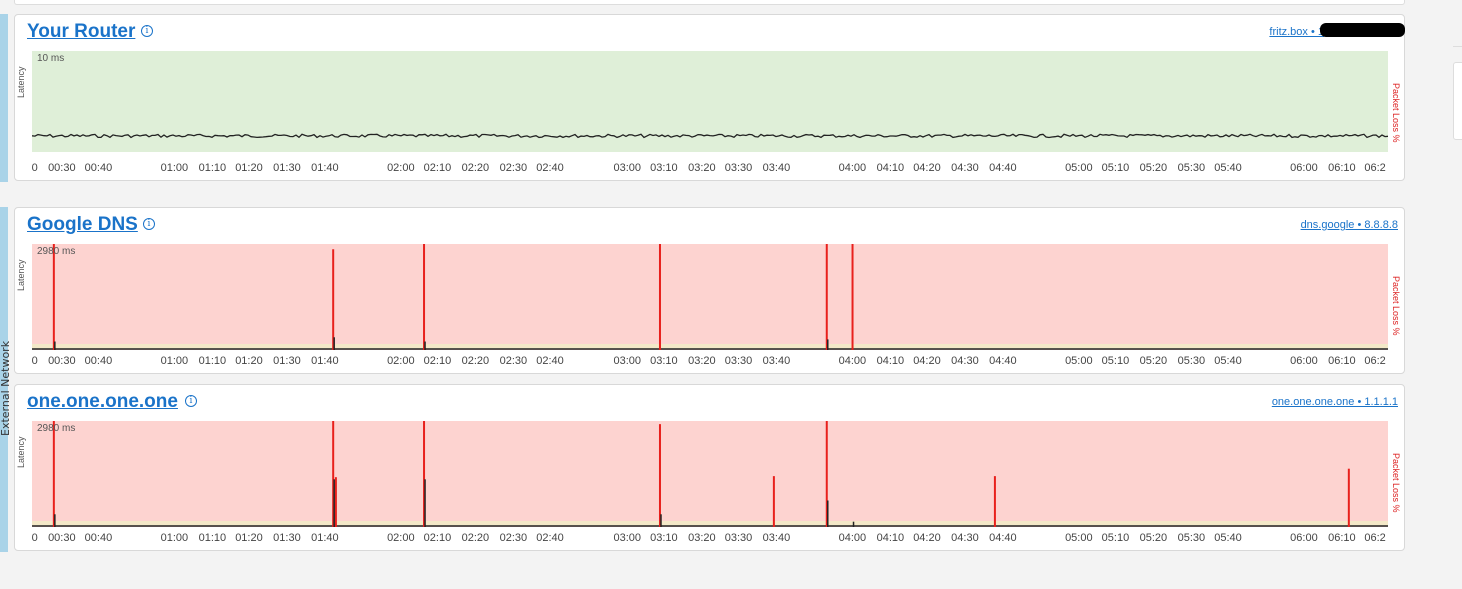 The image size is (1462, 589). What do you see at coordinates (81, 32) in the screenshot?
I see `panel-title-link: Your Router` at bounding box center [81, 32].